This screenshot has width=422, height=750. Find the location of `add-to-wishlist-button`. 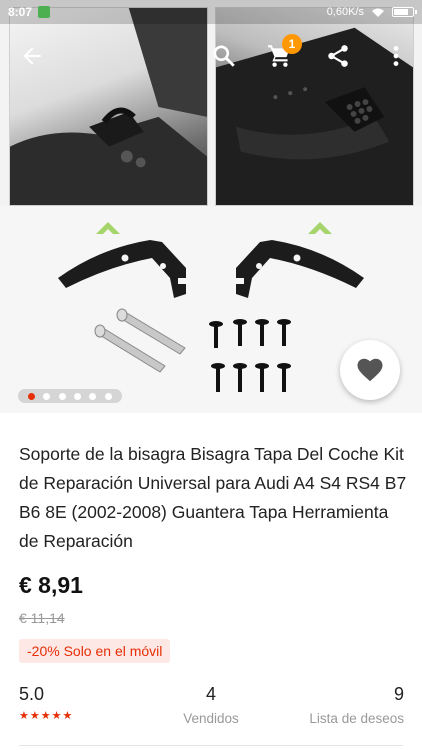

add-to-wishlist-button is located at coordinates (370, 370).